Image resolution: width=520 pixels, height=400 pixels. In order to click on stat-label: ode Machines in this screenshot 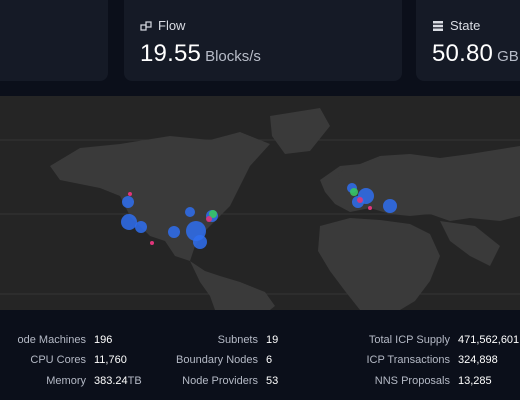, I will do `click(52, 340)`.